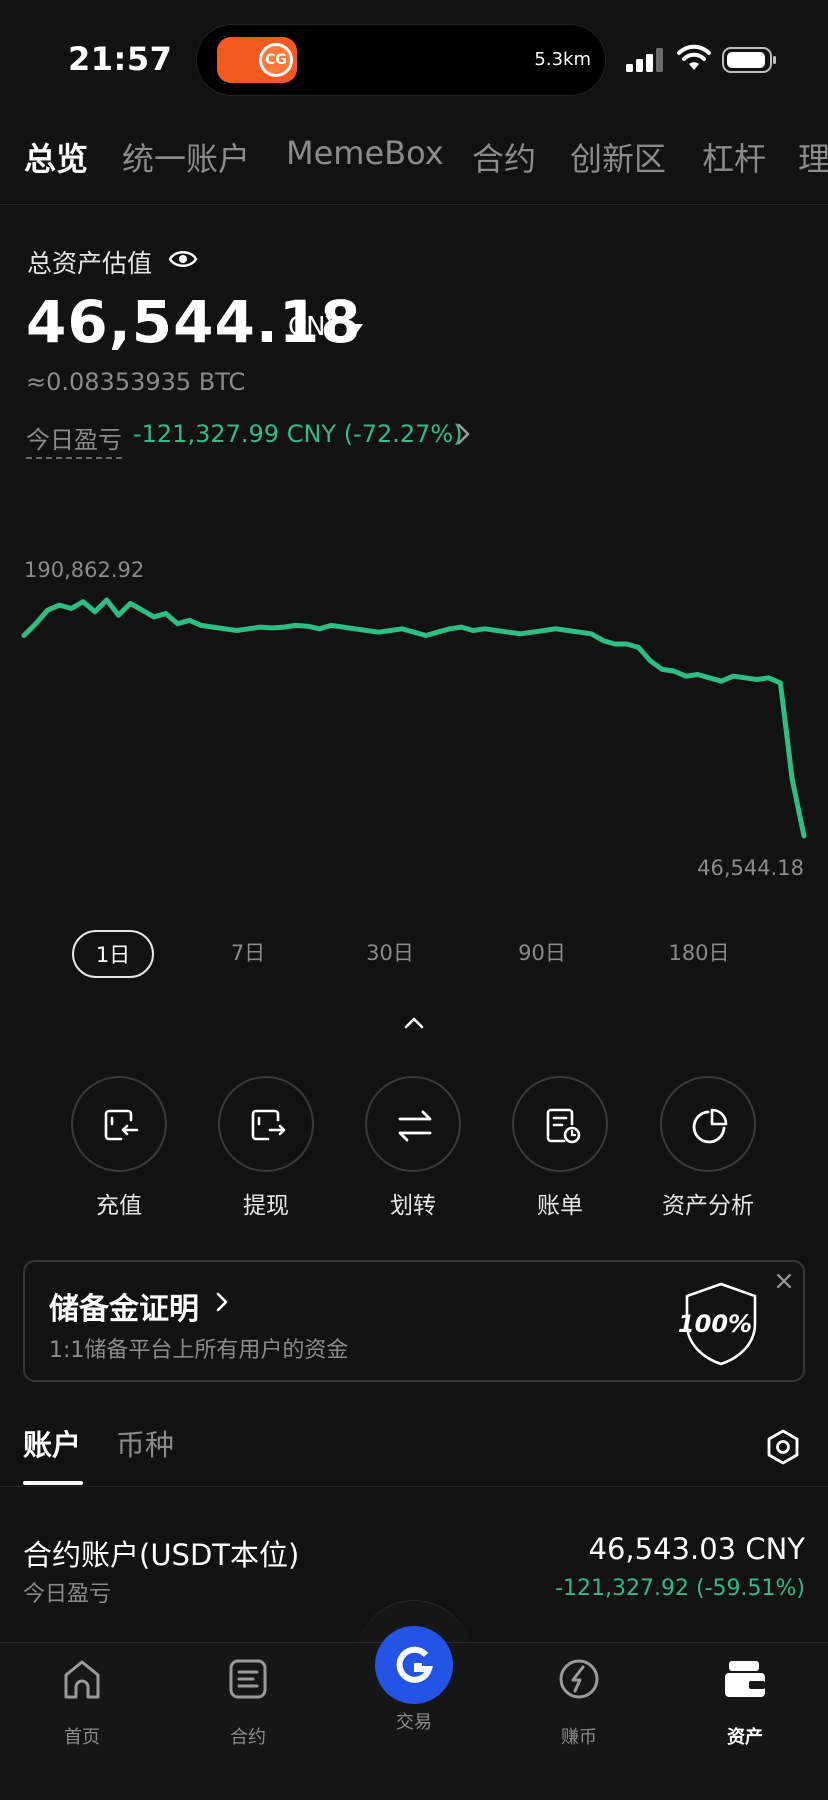 Image resolution: width=828 pixels, height=1800 pixels. I want to click on withdraw-icon, so click(268, 1125).